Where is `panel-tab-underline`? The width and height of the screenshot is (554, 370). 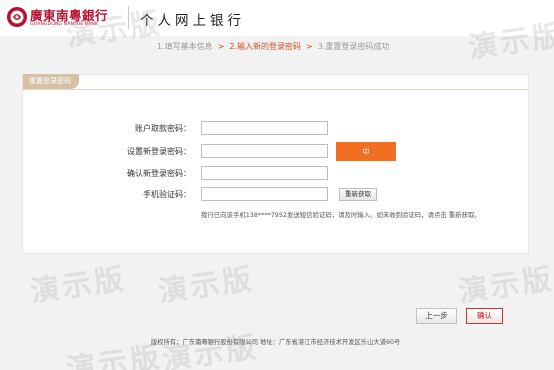 panel-tab-underline is located at coordinates (275, 89).